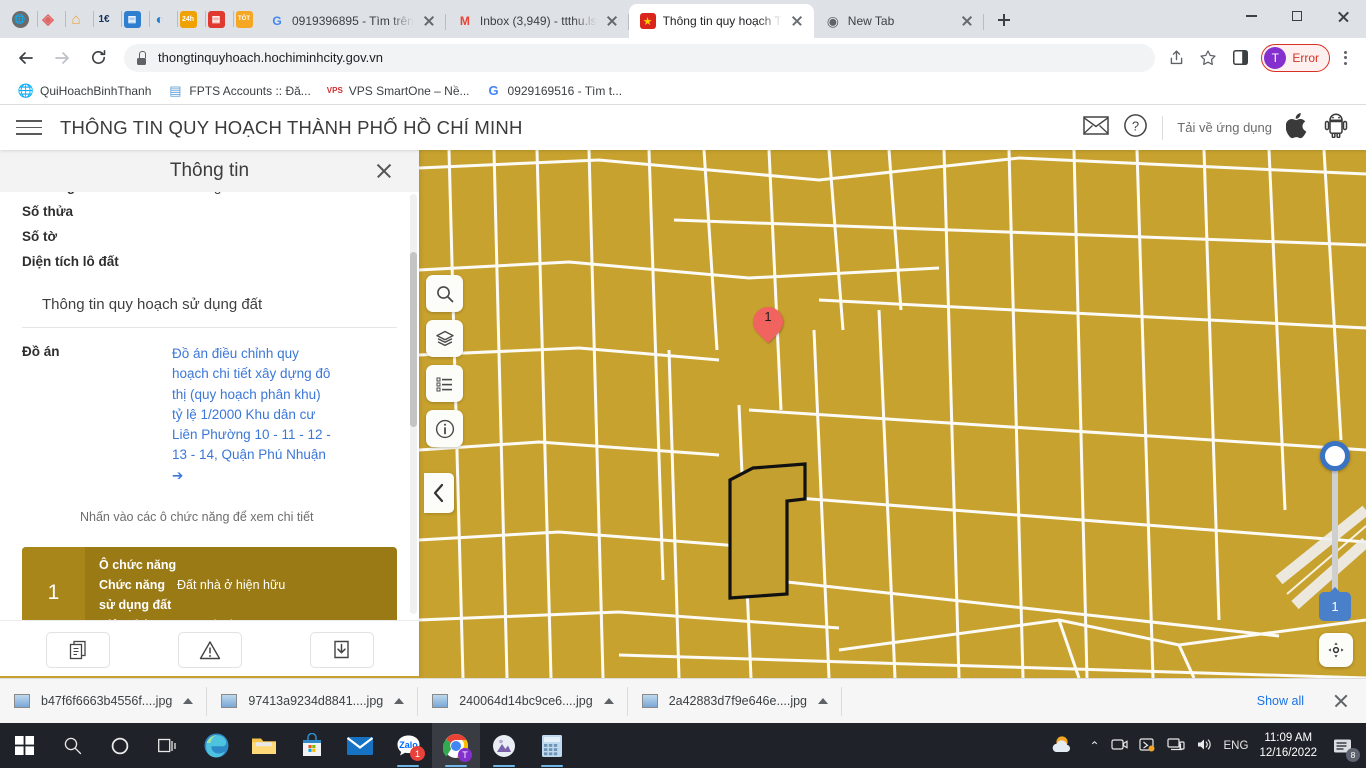  I want to click on close-downloads-bar-icon, so click(1341, 701).